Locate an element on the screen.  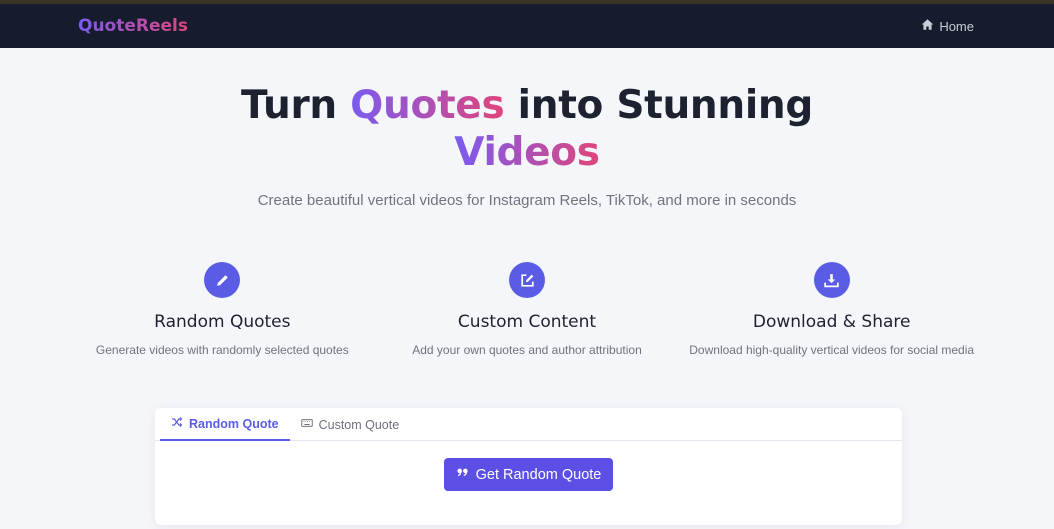
hero-title-part2: into Stunning is located at coordinates (659, 105).